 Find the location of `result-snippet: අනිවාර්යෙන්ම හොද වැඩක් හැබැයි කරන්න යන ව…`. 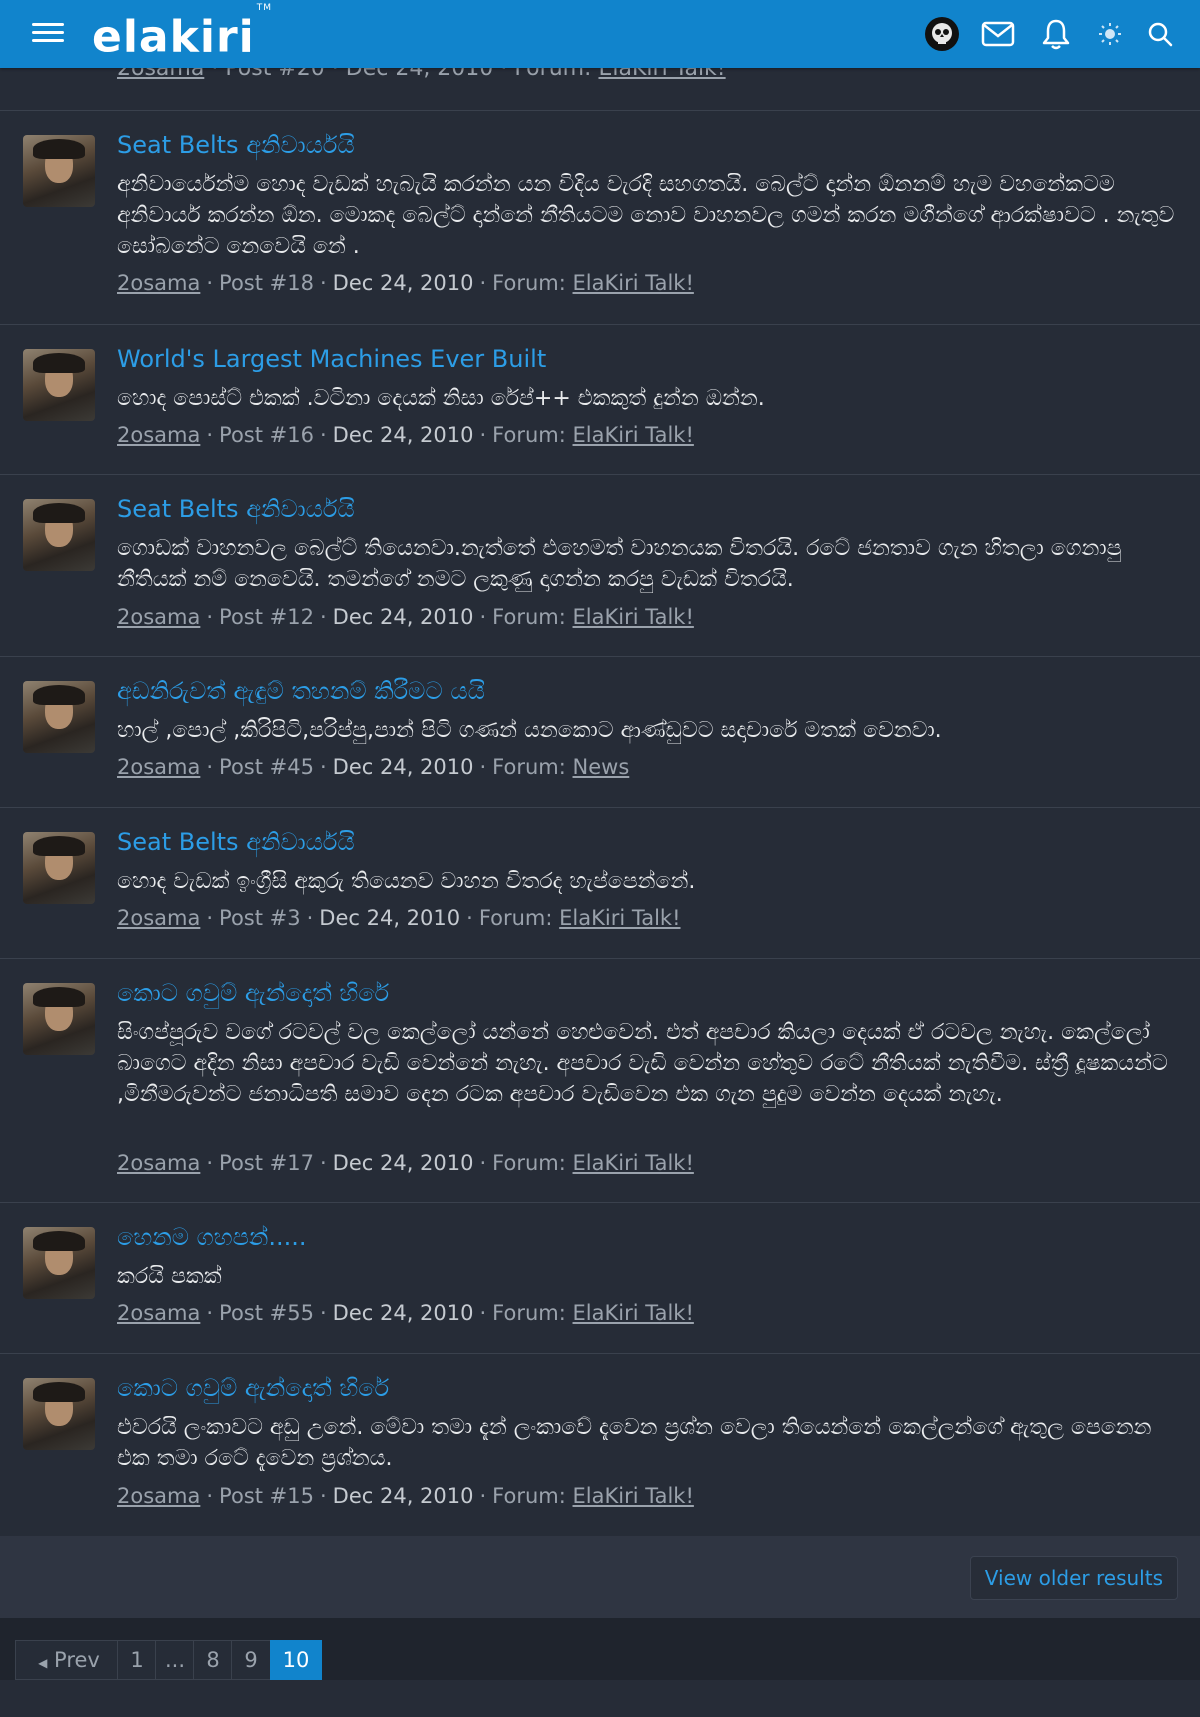

result-snippet: අනිවාර්යෙන්ම හොද වැඩක් හැබැයි කරන්න යන ව… is located at coordinates (646, 215).